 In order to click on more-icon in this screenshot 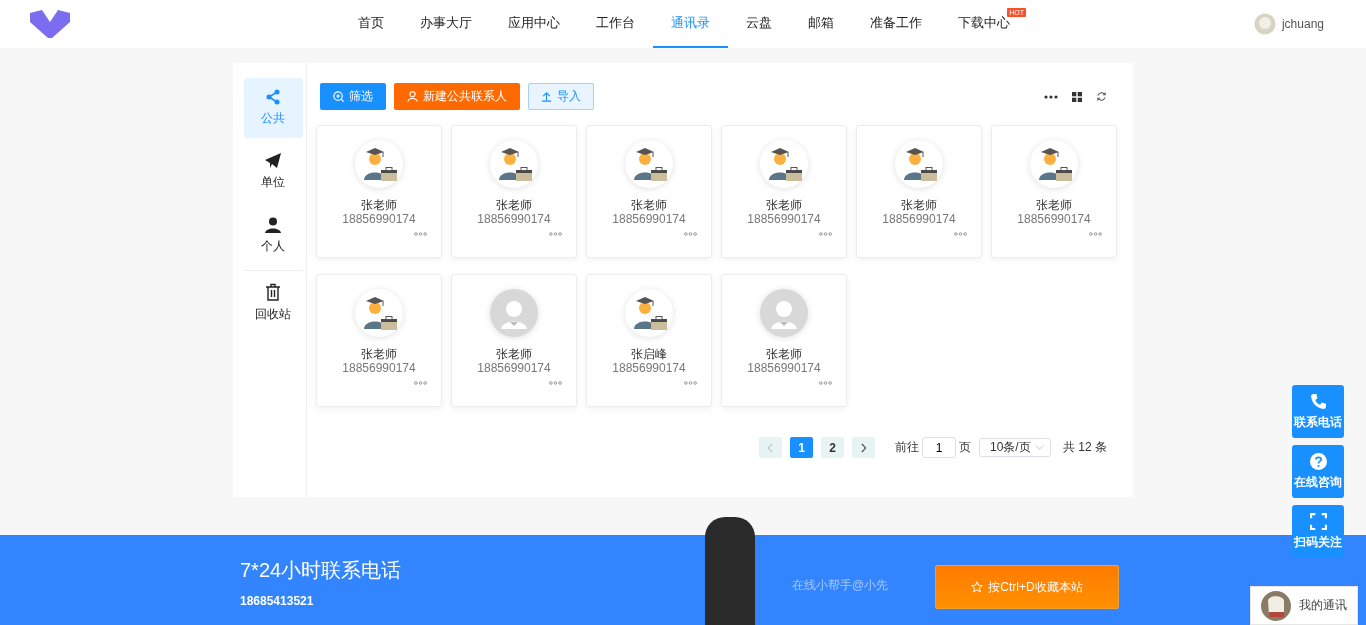, I will do `click(1051, 96)`.